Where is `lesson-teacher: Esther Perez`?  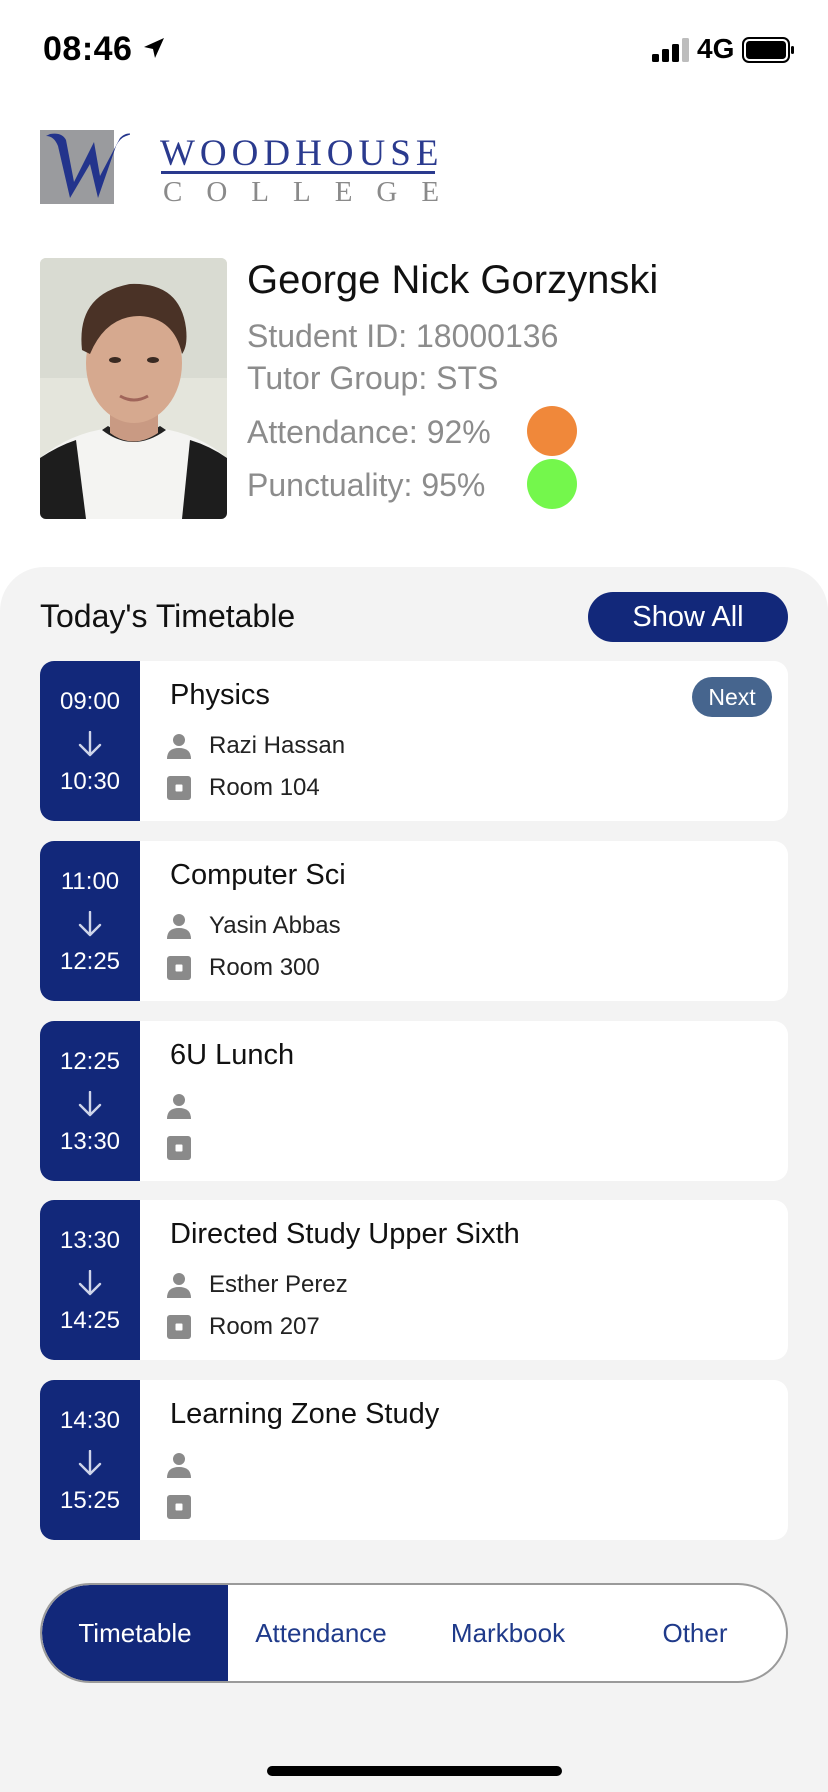 lesson-teacher: Esther Perez is located at coordinates (278, 1284).